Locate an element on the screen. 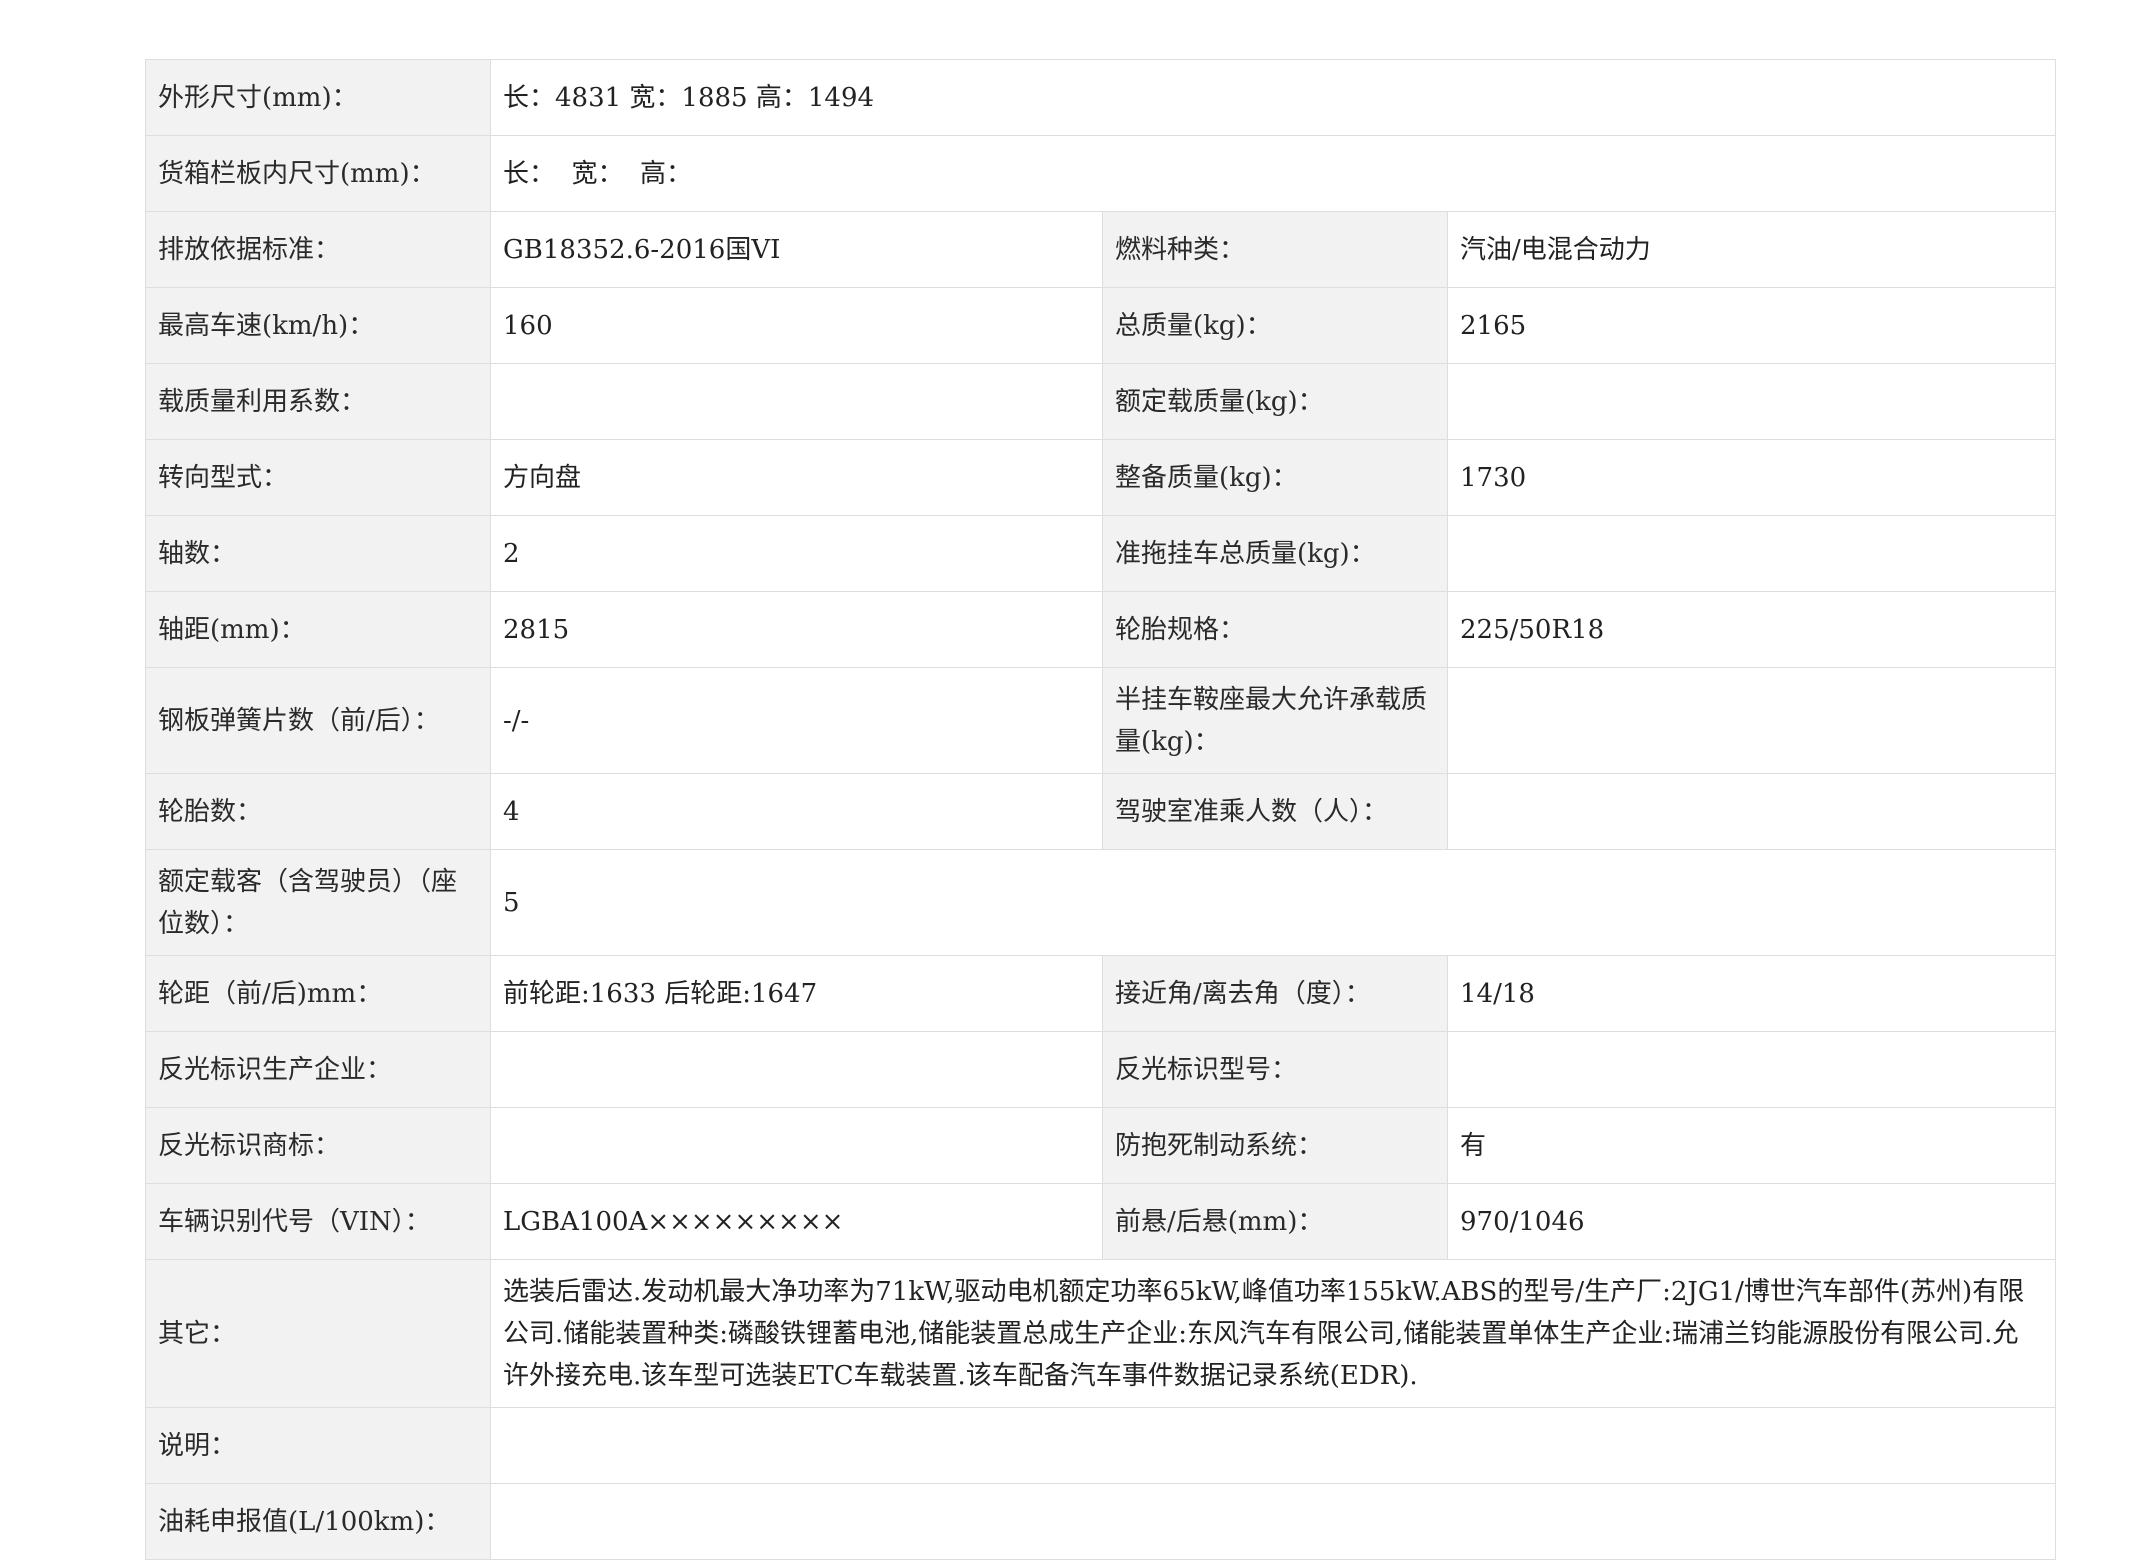 The image size is (2144, 1564). value-cab-occupants is located at coordinates (1751, 811).